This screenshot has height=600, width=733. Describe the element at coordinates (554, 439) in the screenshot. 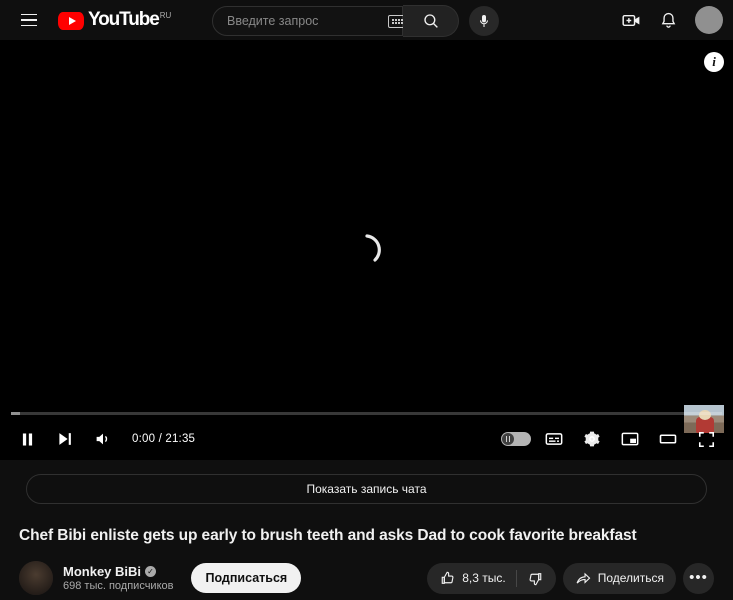

I see `subtitles-icon` at that location.